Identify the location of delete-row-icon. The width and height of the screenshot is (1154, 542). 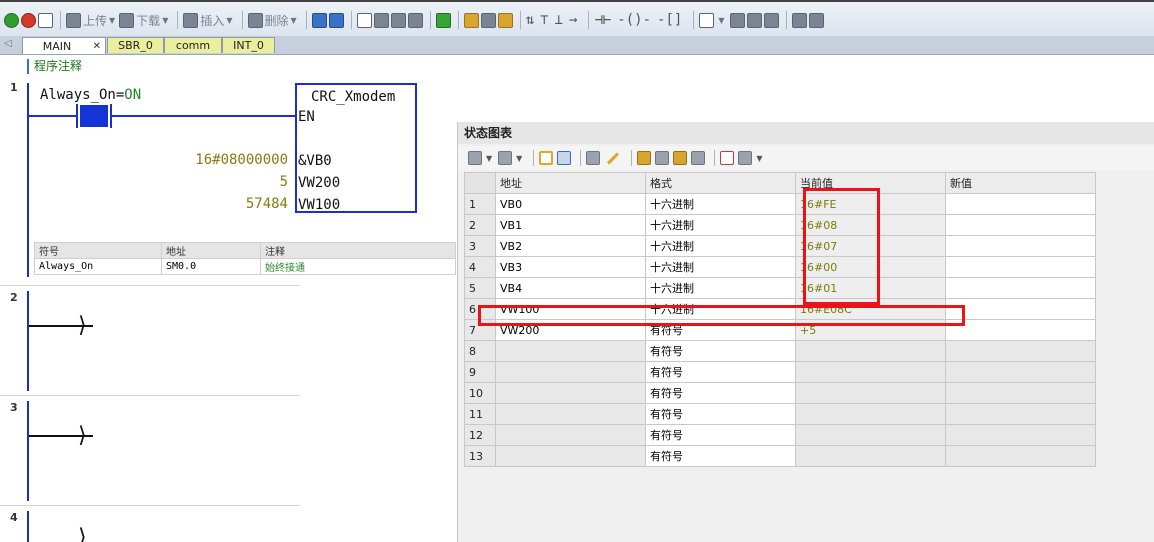
(505, 158).